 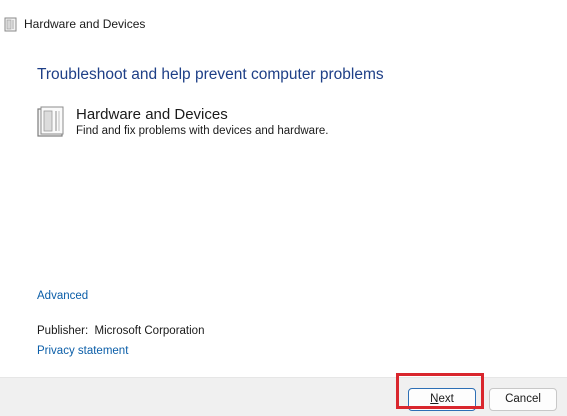 I want to click on privacy-statement-link: Privacy statement, so click(x=82, y=351).